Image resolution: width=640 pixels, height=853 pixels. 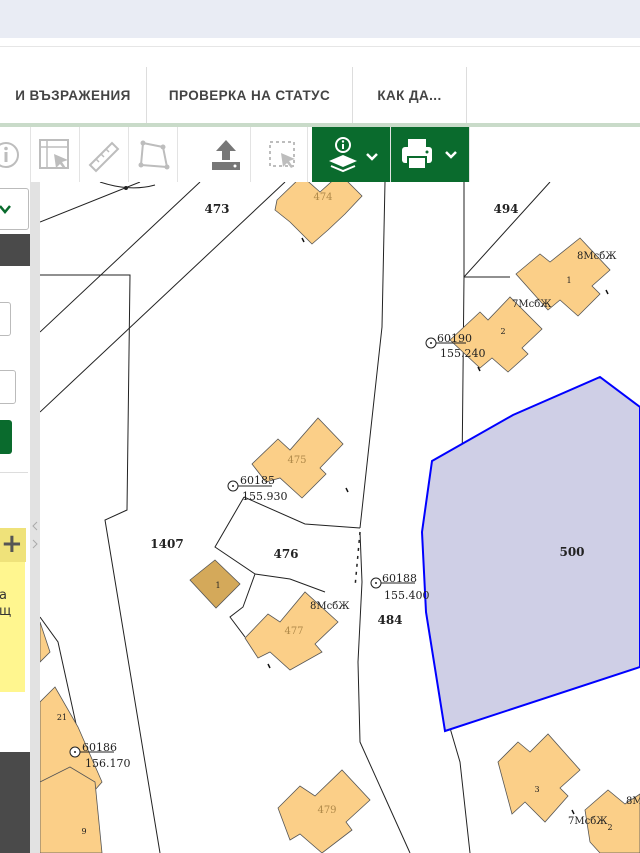 I want to click on survey-point-60188: 60188 155.400, so click(x=400, y=587).